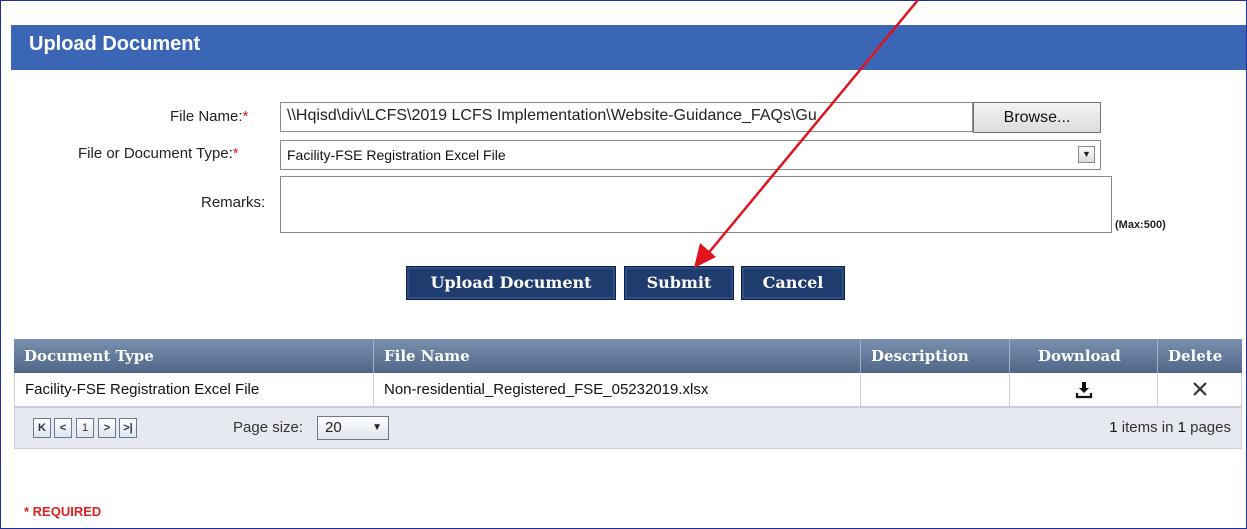  I want to click on cell-delete, so click(1199, 389).